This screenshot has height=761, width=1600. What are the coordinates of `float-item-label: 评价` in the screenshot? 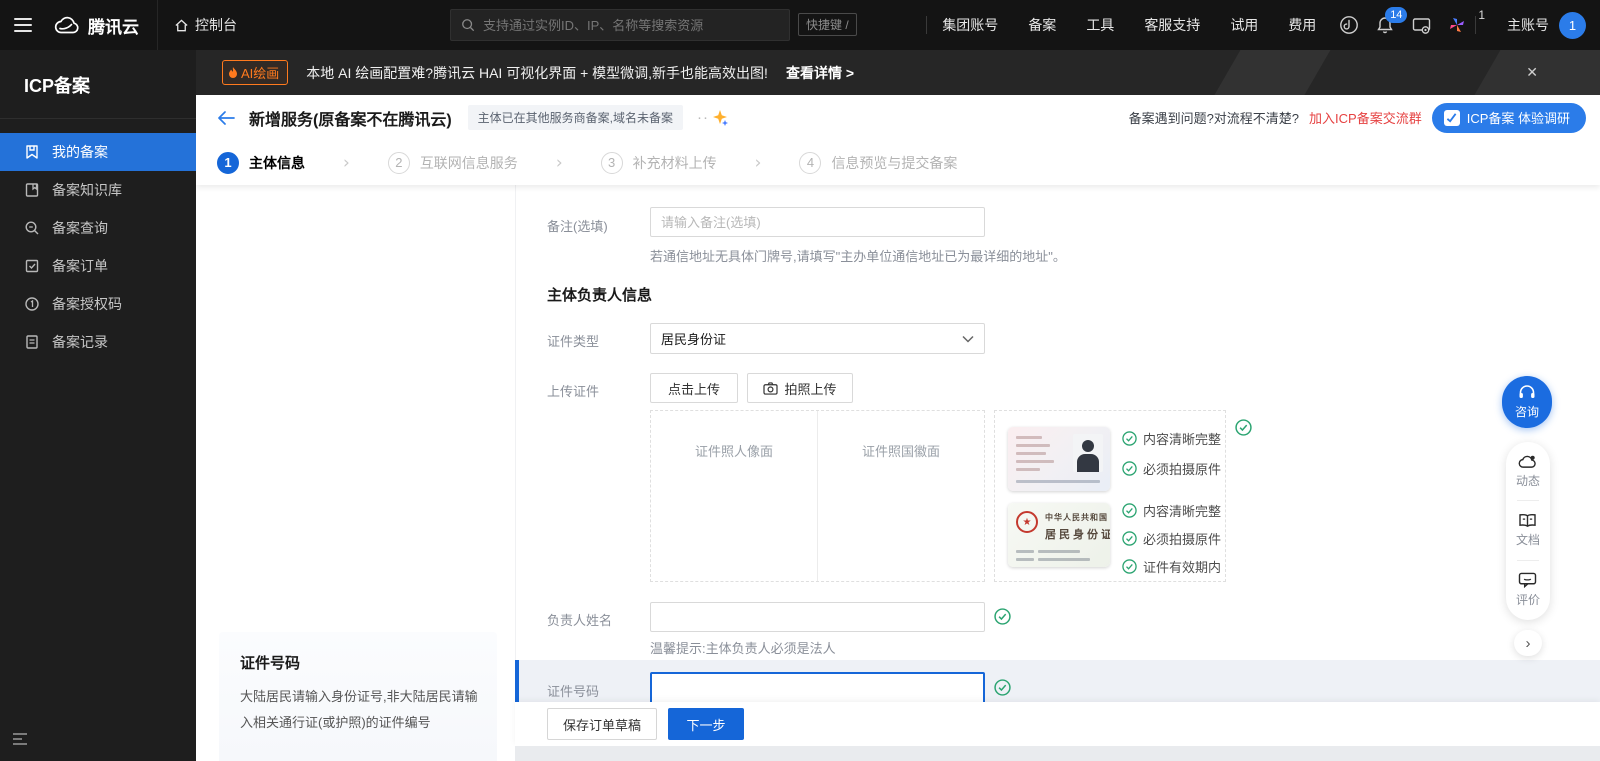 It's located at (1527, 600).